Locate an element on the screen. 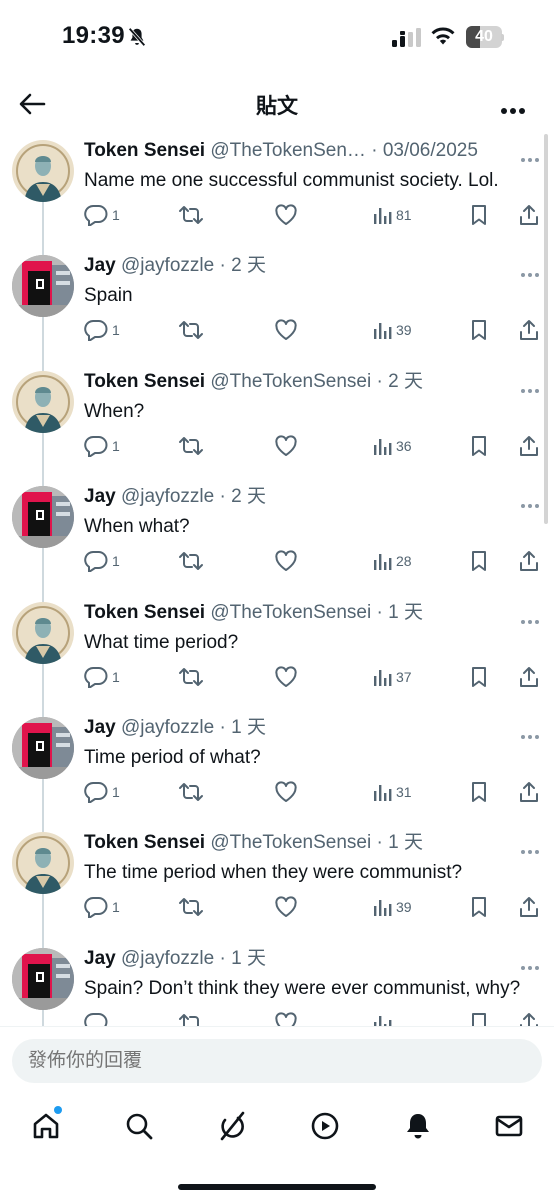 The image size is (554, 1200). views-button: 37 is located at coordinates (392, 677).